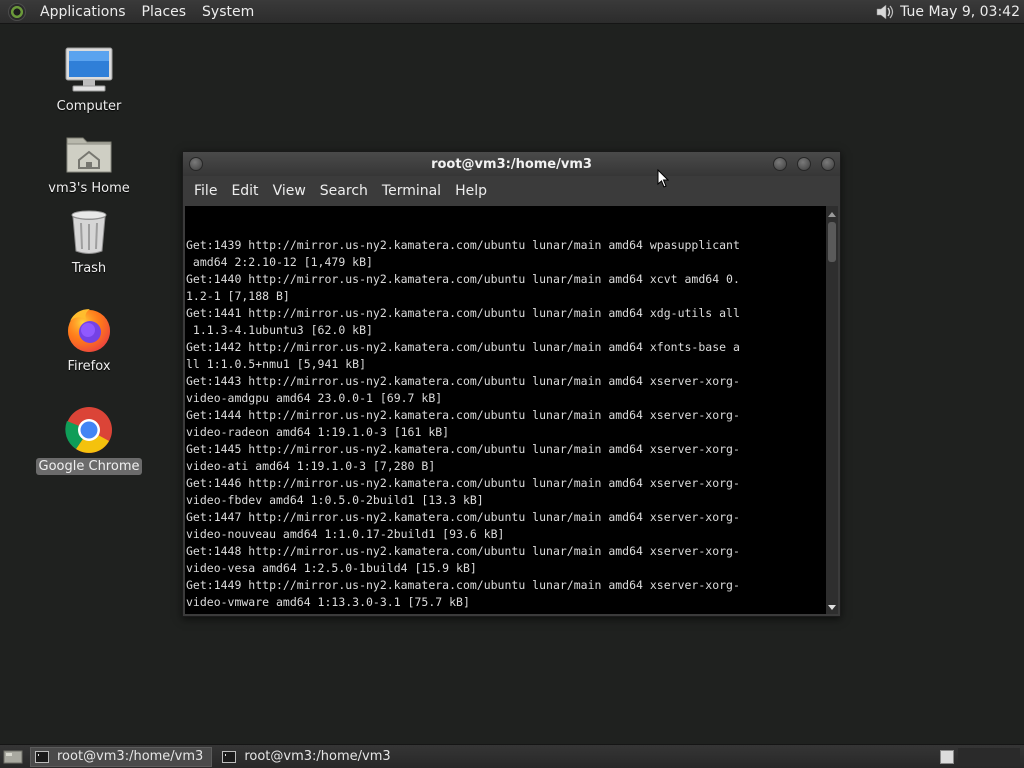  What do you see at coordinates (279, 262) in the screenshot?
I see `terminal-line: amd64 2:2.10-12 [1,479 kB]` at bounding box center [279, 262].